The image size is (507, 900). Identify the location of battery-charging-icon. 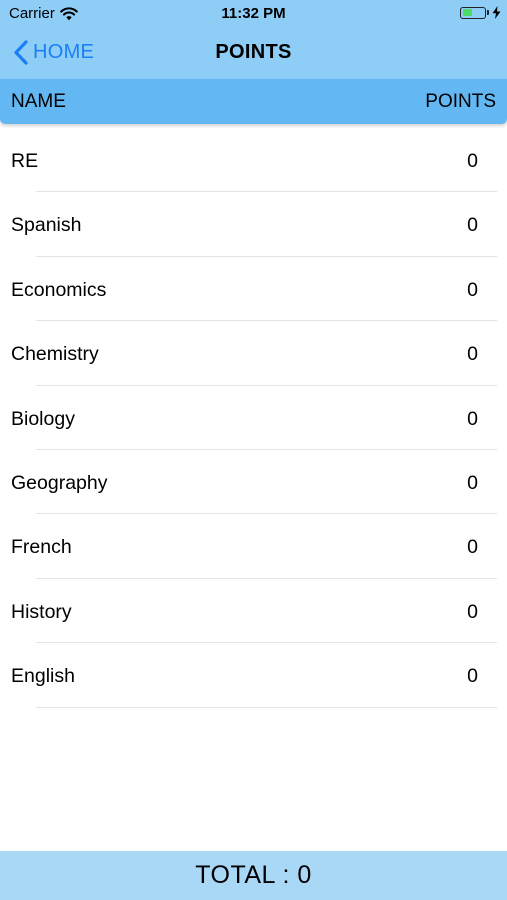
(473, 12).